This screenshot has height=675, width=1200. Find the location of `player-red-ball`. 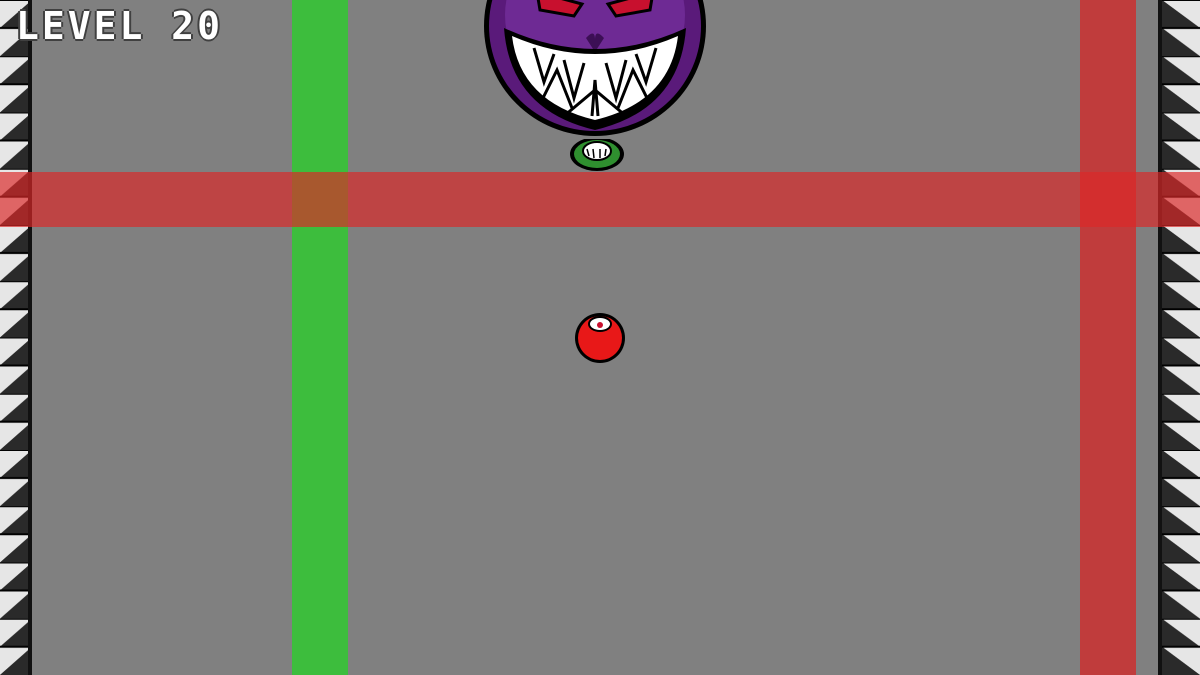

player-red-ball is located at coordinates (600, 338).